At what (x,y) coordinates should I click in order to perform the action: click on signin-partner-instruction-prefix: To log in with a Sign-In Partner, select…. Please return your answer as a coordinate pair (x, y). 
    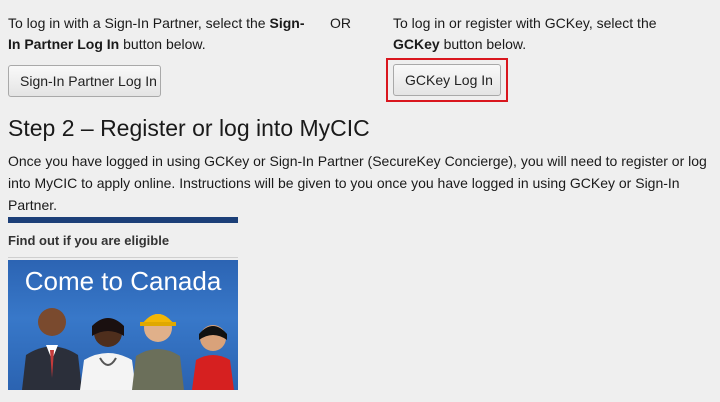
    Looking at the image, I should click on (139, 23).